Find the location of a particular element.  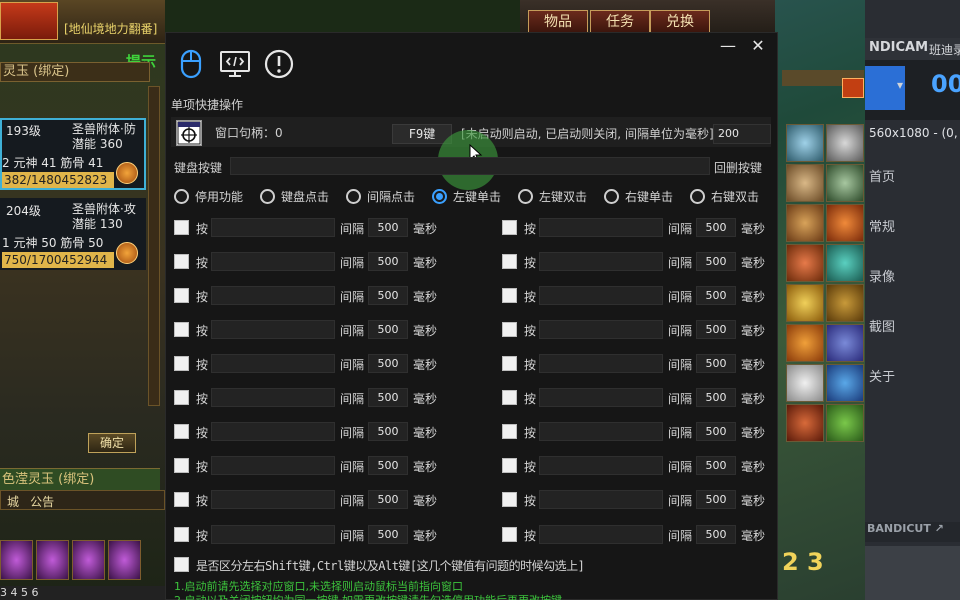

mode-interval-click: 间隔点击 is located at coordinates (380, 196).